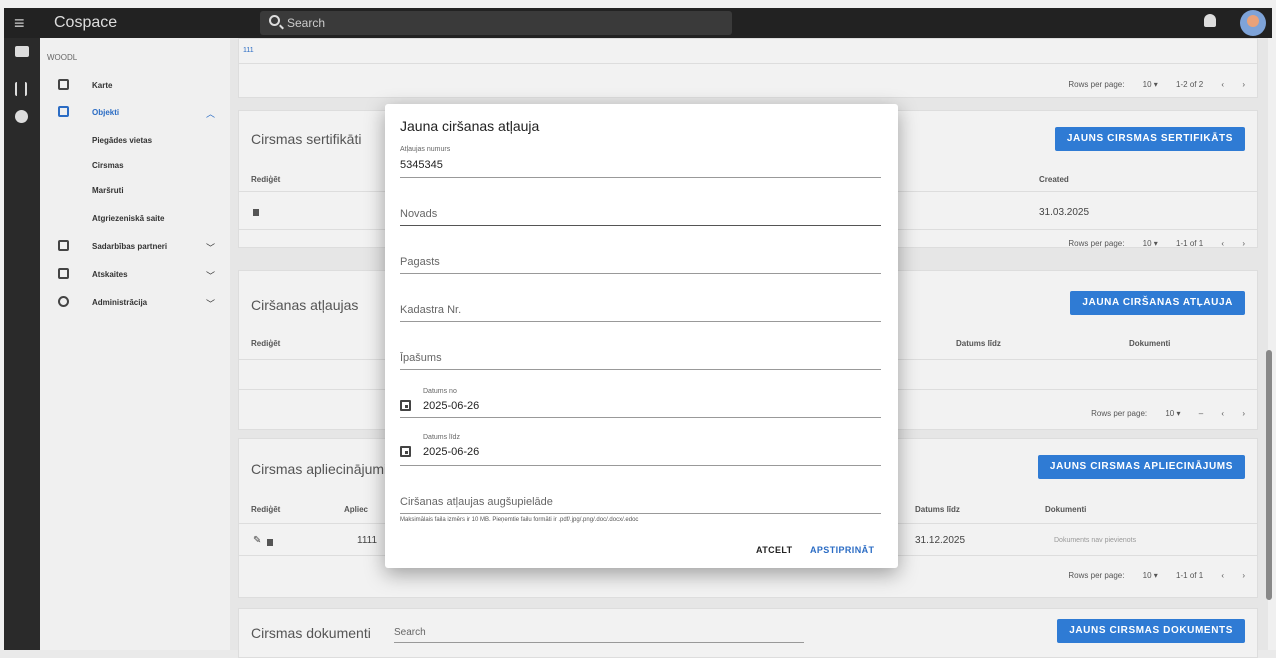 The height and width of the screenshot is (658, 1276). Describe the element at coordinates (431, 310) in the screenshot. I see `field-placeholder: Kadastra Nr.` at that location.